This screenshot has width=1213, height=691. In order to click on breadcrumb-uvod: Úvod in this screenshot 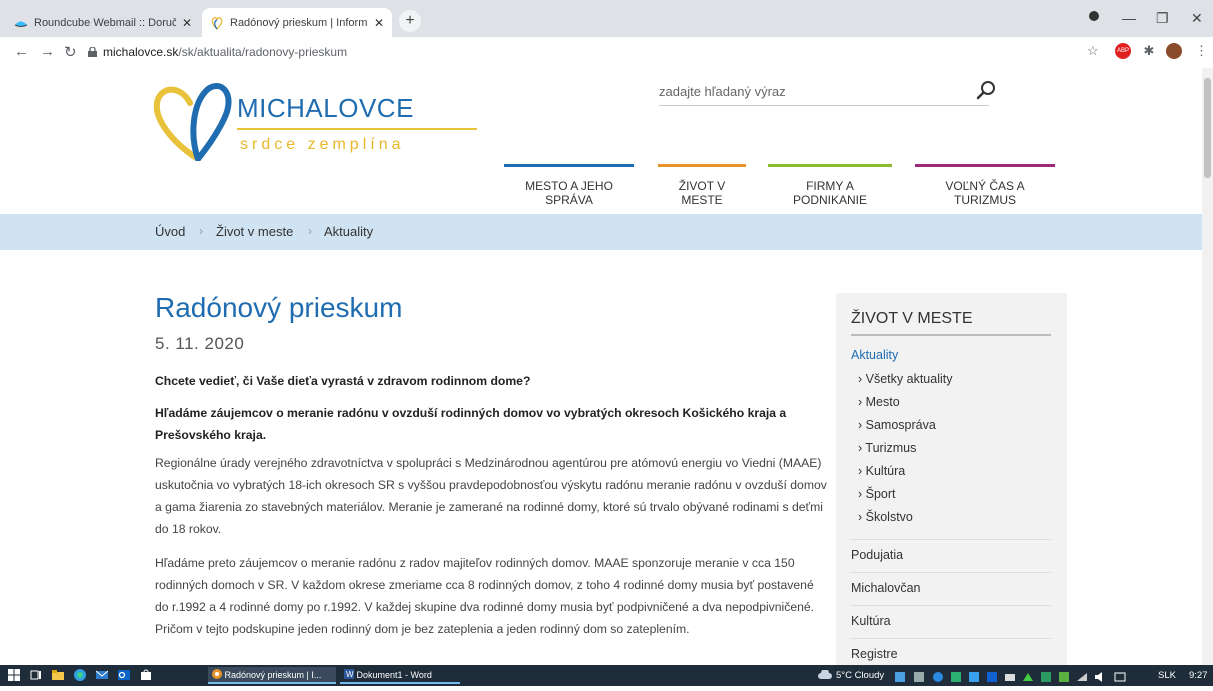, I will do `click(170, 231)`.